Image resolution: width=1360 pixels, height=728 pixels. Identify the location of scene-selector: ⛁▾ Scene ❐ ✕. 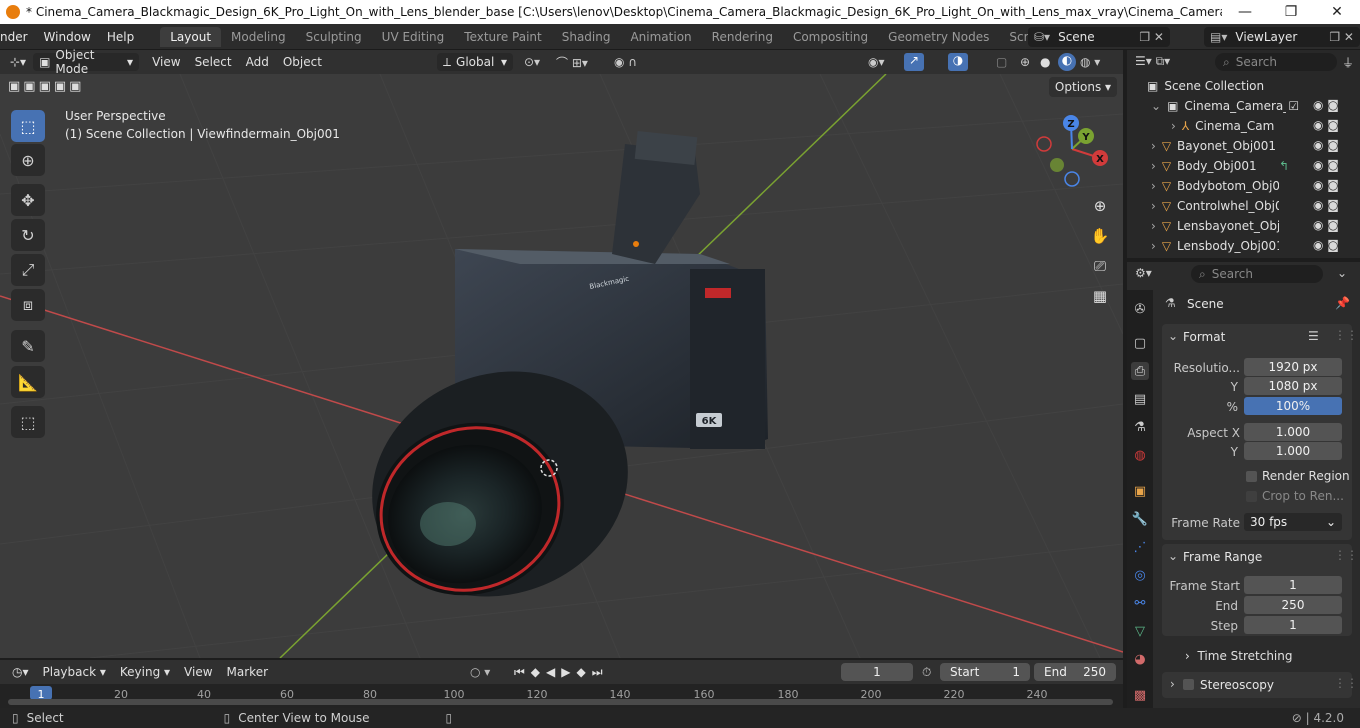
(1099, 37).